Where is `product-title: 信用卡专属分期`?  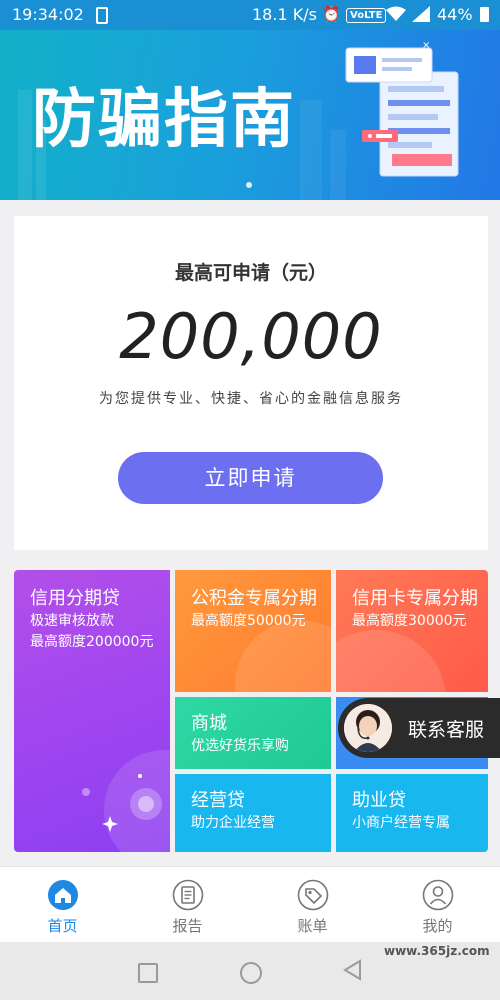
product-title: 信用卡专属分期 is located at coordinates (415, 598).